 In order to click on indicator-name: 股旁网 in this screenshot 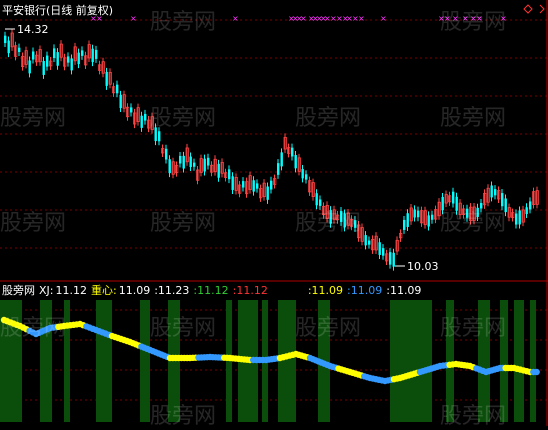, I will do `click(18, 290)`.